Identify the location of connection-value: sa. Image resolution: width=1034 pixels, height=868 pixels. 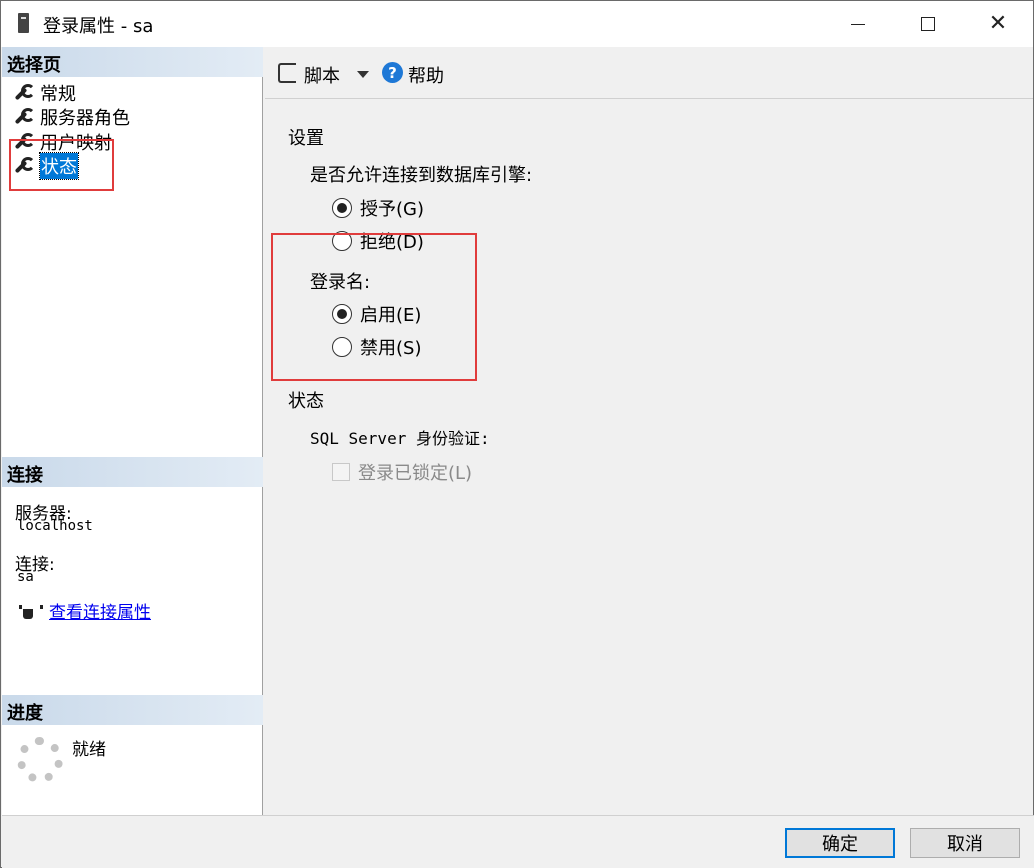
(25, 577).